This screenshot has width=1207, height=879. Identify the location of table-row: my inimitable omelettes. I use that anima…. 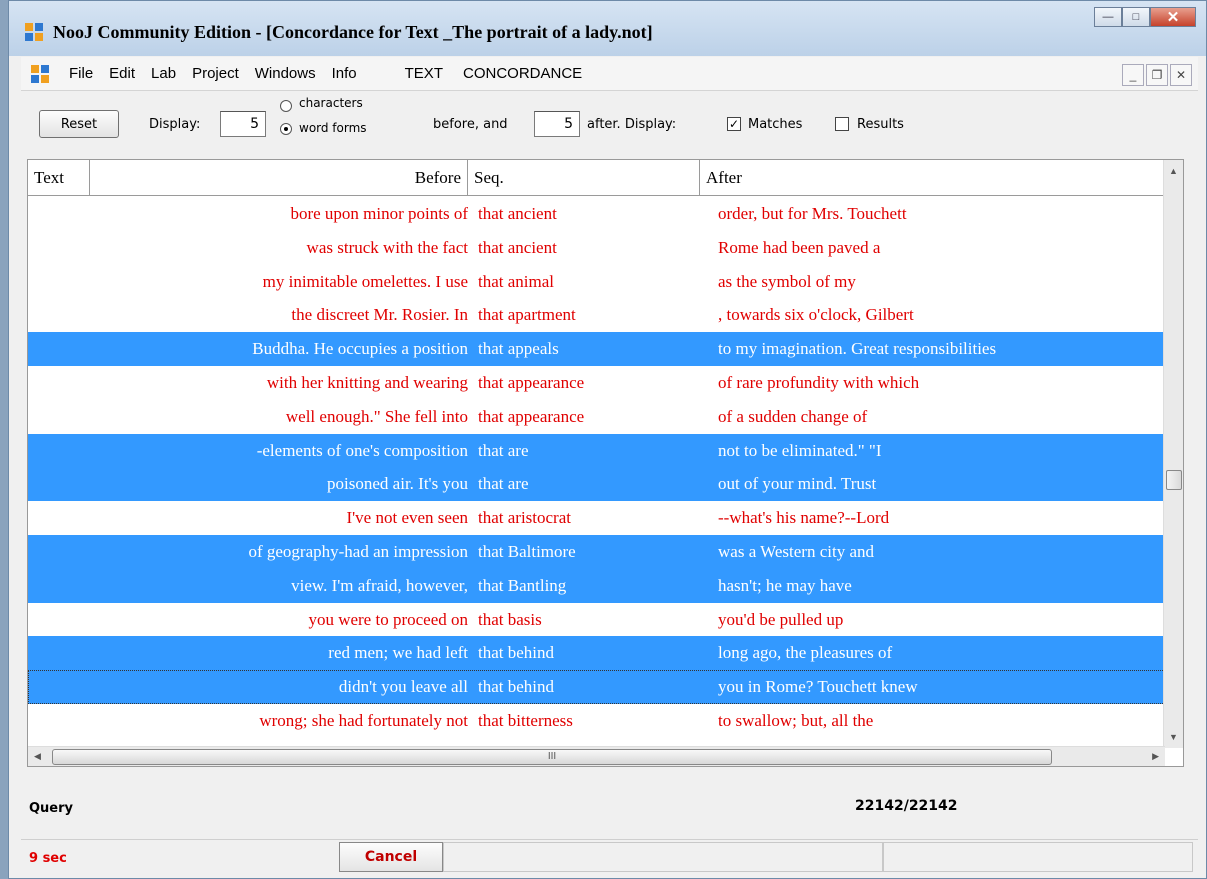
(596, 282).